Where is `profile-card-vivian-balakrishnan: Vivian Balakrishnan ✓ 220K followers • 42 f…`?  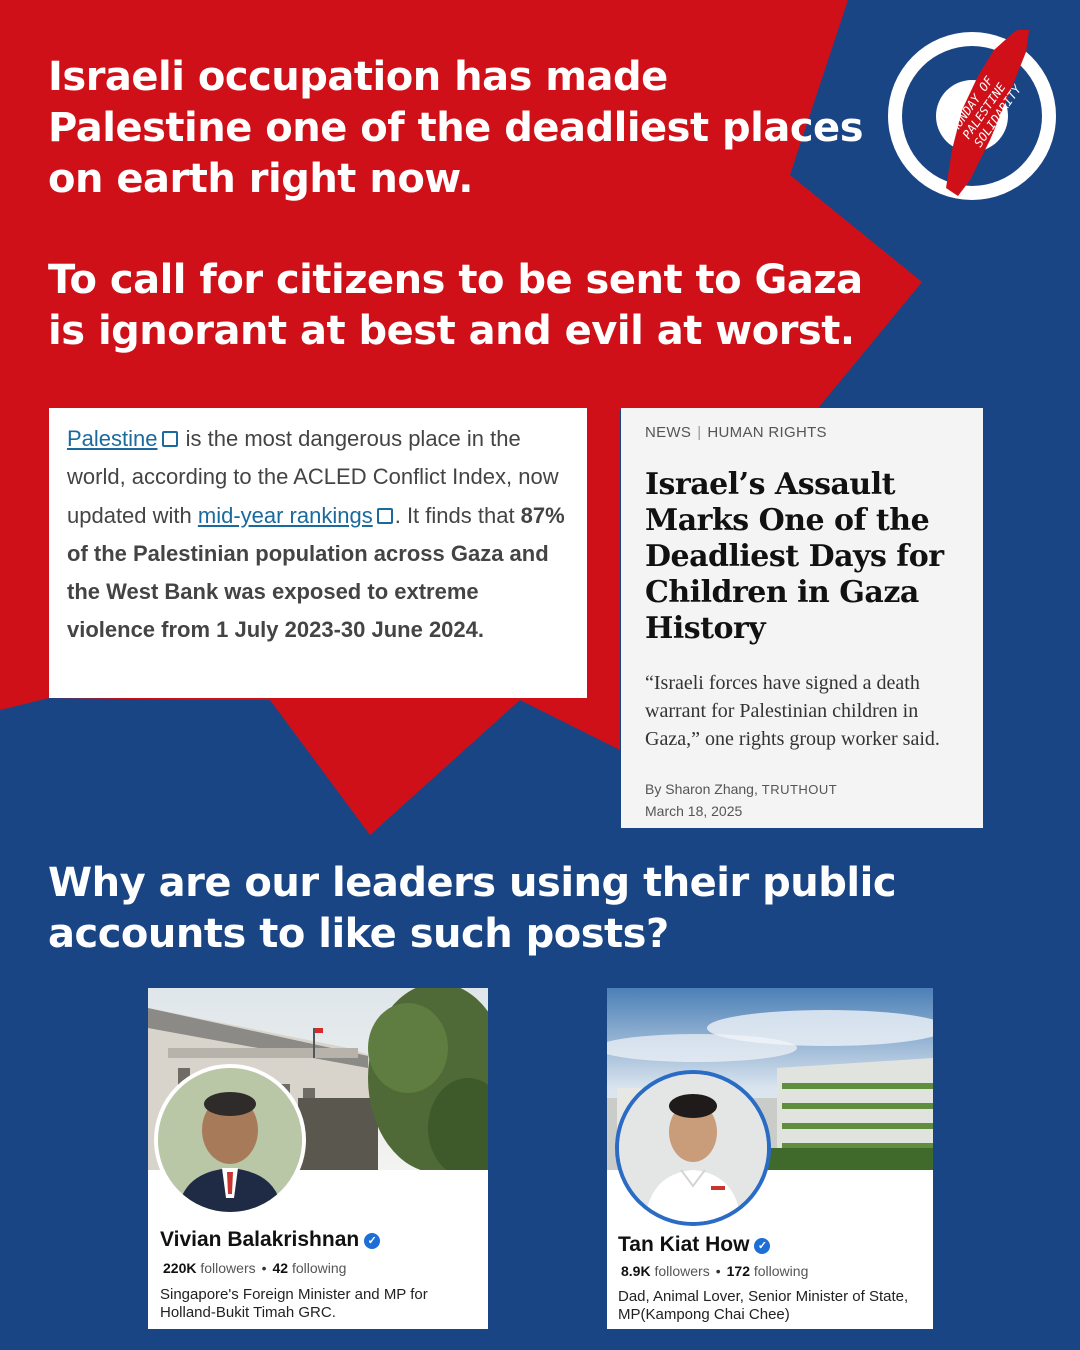 profile-card-vivian-balakrishnan: Vivian Balakrishnan ✓ 220K followers • 42 f… is located at coordinates (318, 1158).